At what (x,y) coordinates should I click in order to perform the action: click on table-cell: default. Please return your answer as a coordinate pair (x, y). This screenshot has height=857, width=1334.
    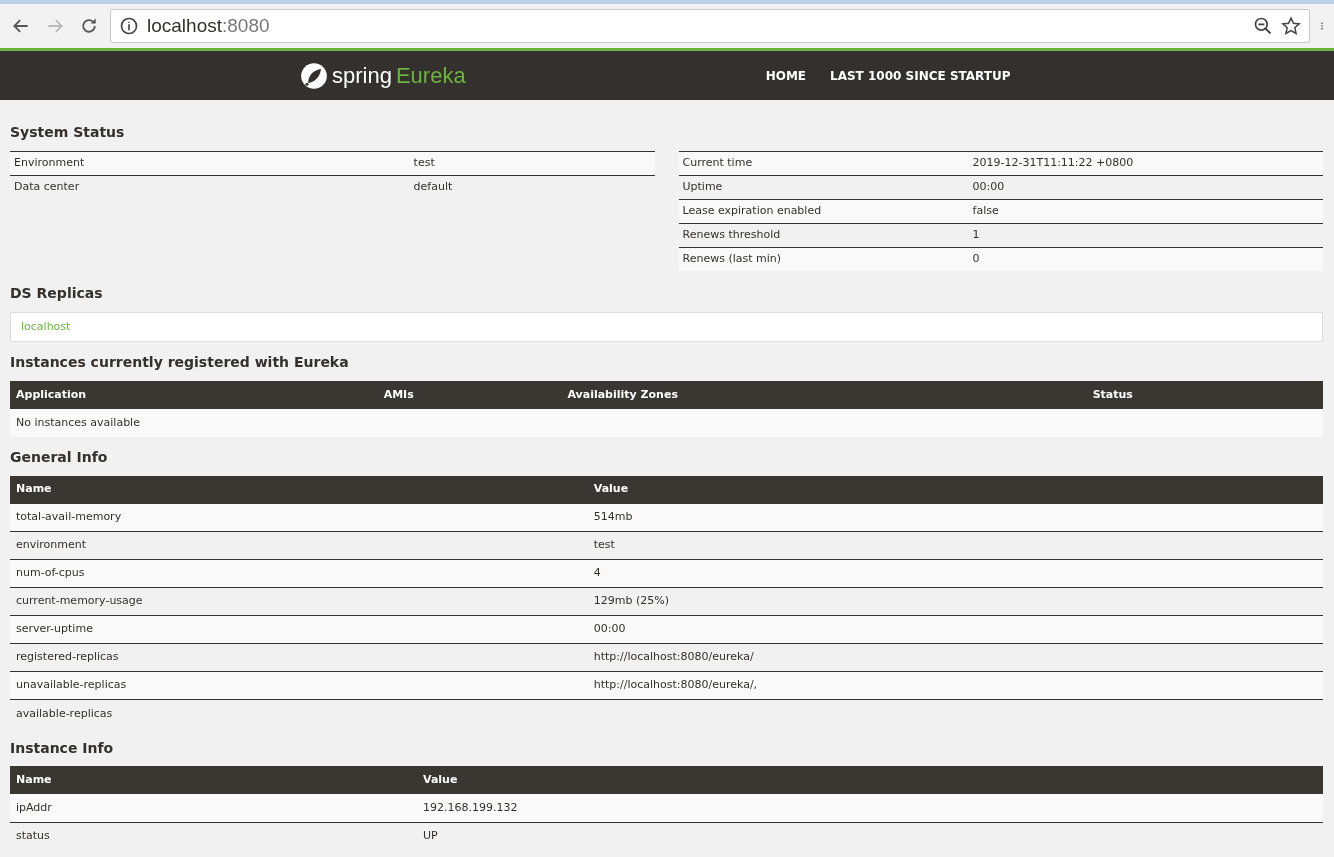
    Looking at the image, I should click on (532, 187).